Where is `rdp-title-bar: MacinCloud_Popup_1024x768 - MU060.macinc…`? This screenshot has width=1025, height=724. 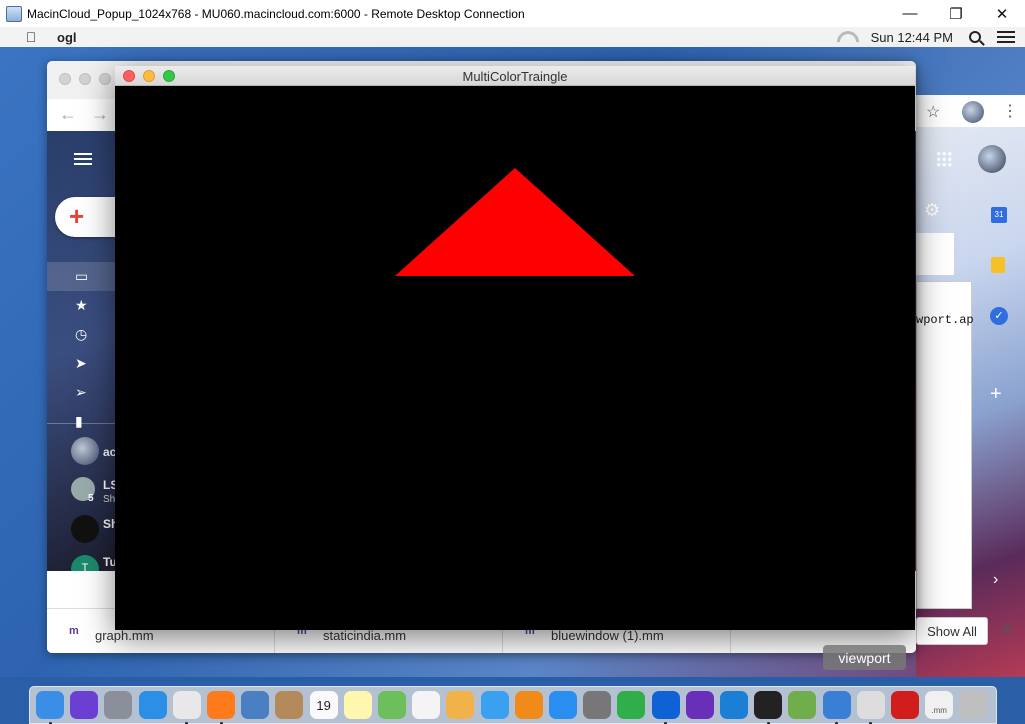 rdp-title-bar: MacinCloud_Popup_1024x768 - MU060.macinc… is located at coordinates (512, 13).